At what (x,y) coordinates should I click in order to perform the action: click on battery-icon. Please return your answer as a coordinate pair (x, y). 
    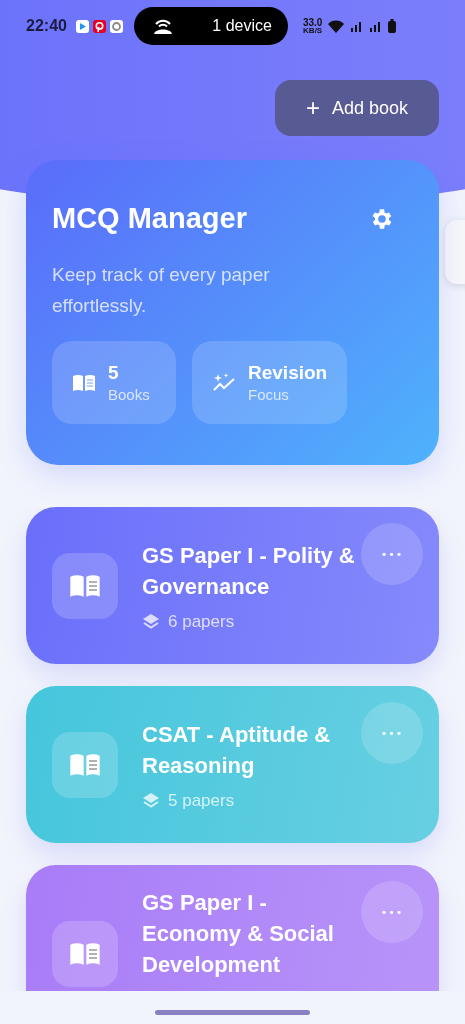
    Looking at the image, I should click on (392, 26).